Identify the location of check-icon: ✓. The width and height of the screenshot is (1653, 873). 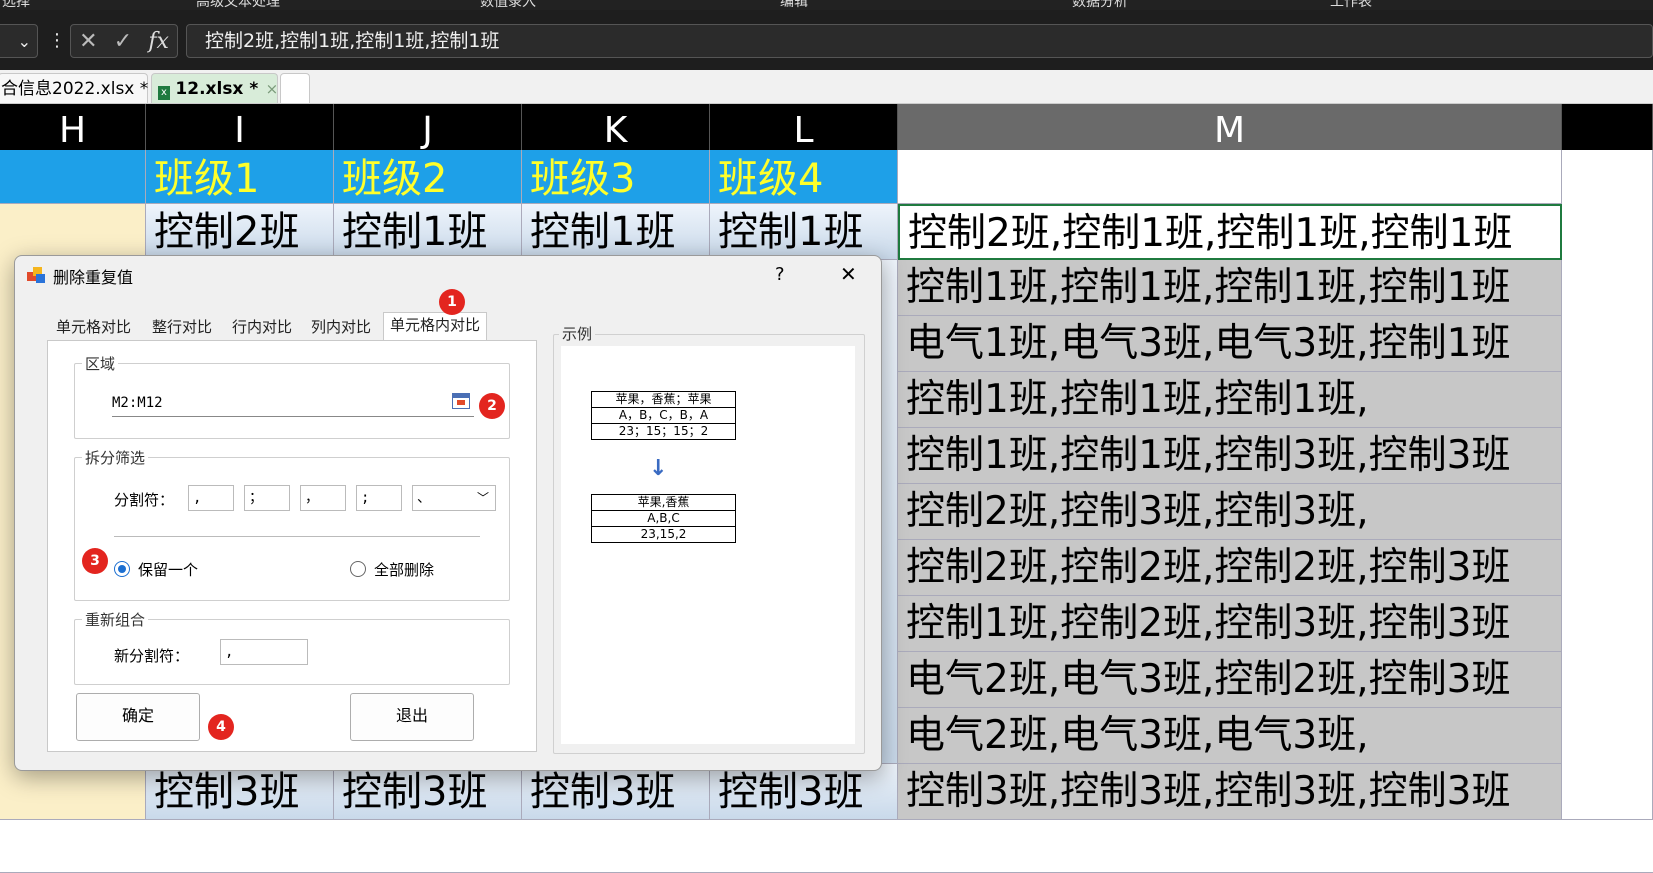
(123, 41).